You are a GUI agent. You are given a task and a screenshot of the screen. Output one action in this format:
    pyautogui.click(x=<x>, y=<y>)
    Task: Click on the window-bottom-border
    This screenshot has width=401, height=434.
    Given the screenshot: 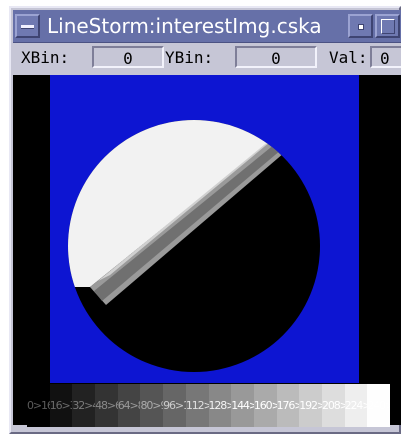 What is the action you would take?
    pyautogui.click(x=205, y=429)
    